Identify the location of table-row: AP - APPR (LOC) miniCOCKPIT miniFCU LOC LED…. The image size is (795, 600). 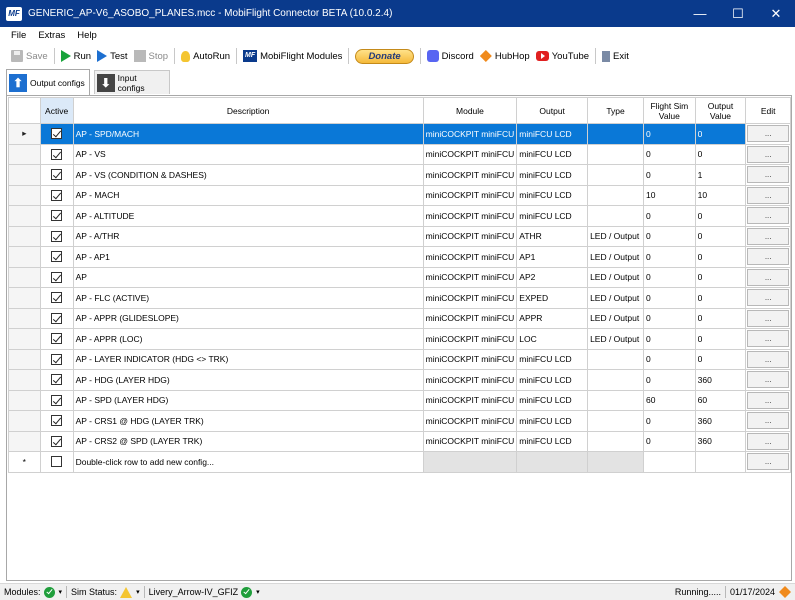
(399, 339).